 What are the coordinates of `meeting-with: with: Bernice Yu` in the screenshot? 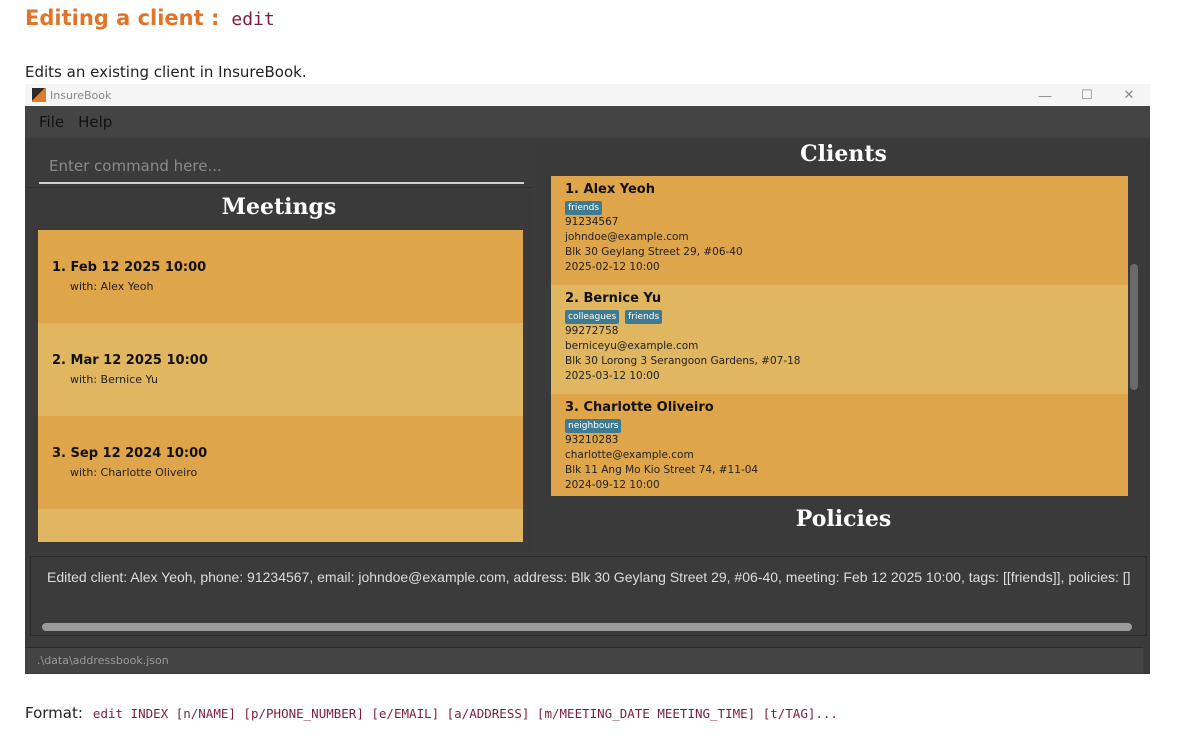 It's located at (114, 379).